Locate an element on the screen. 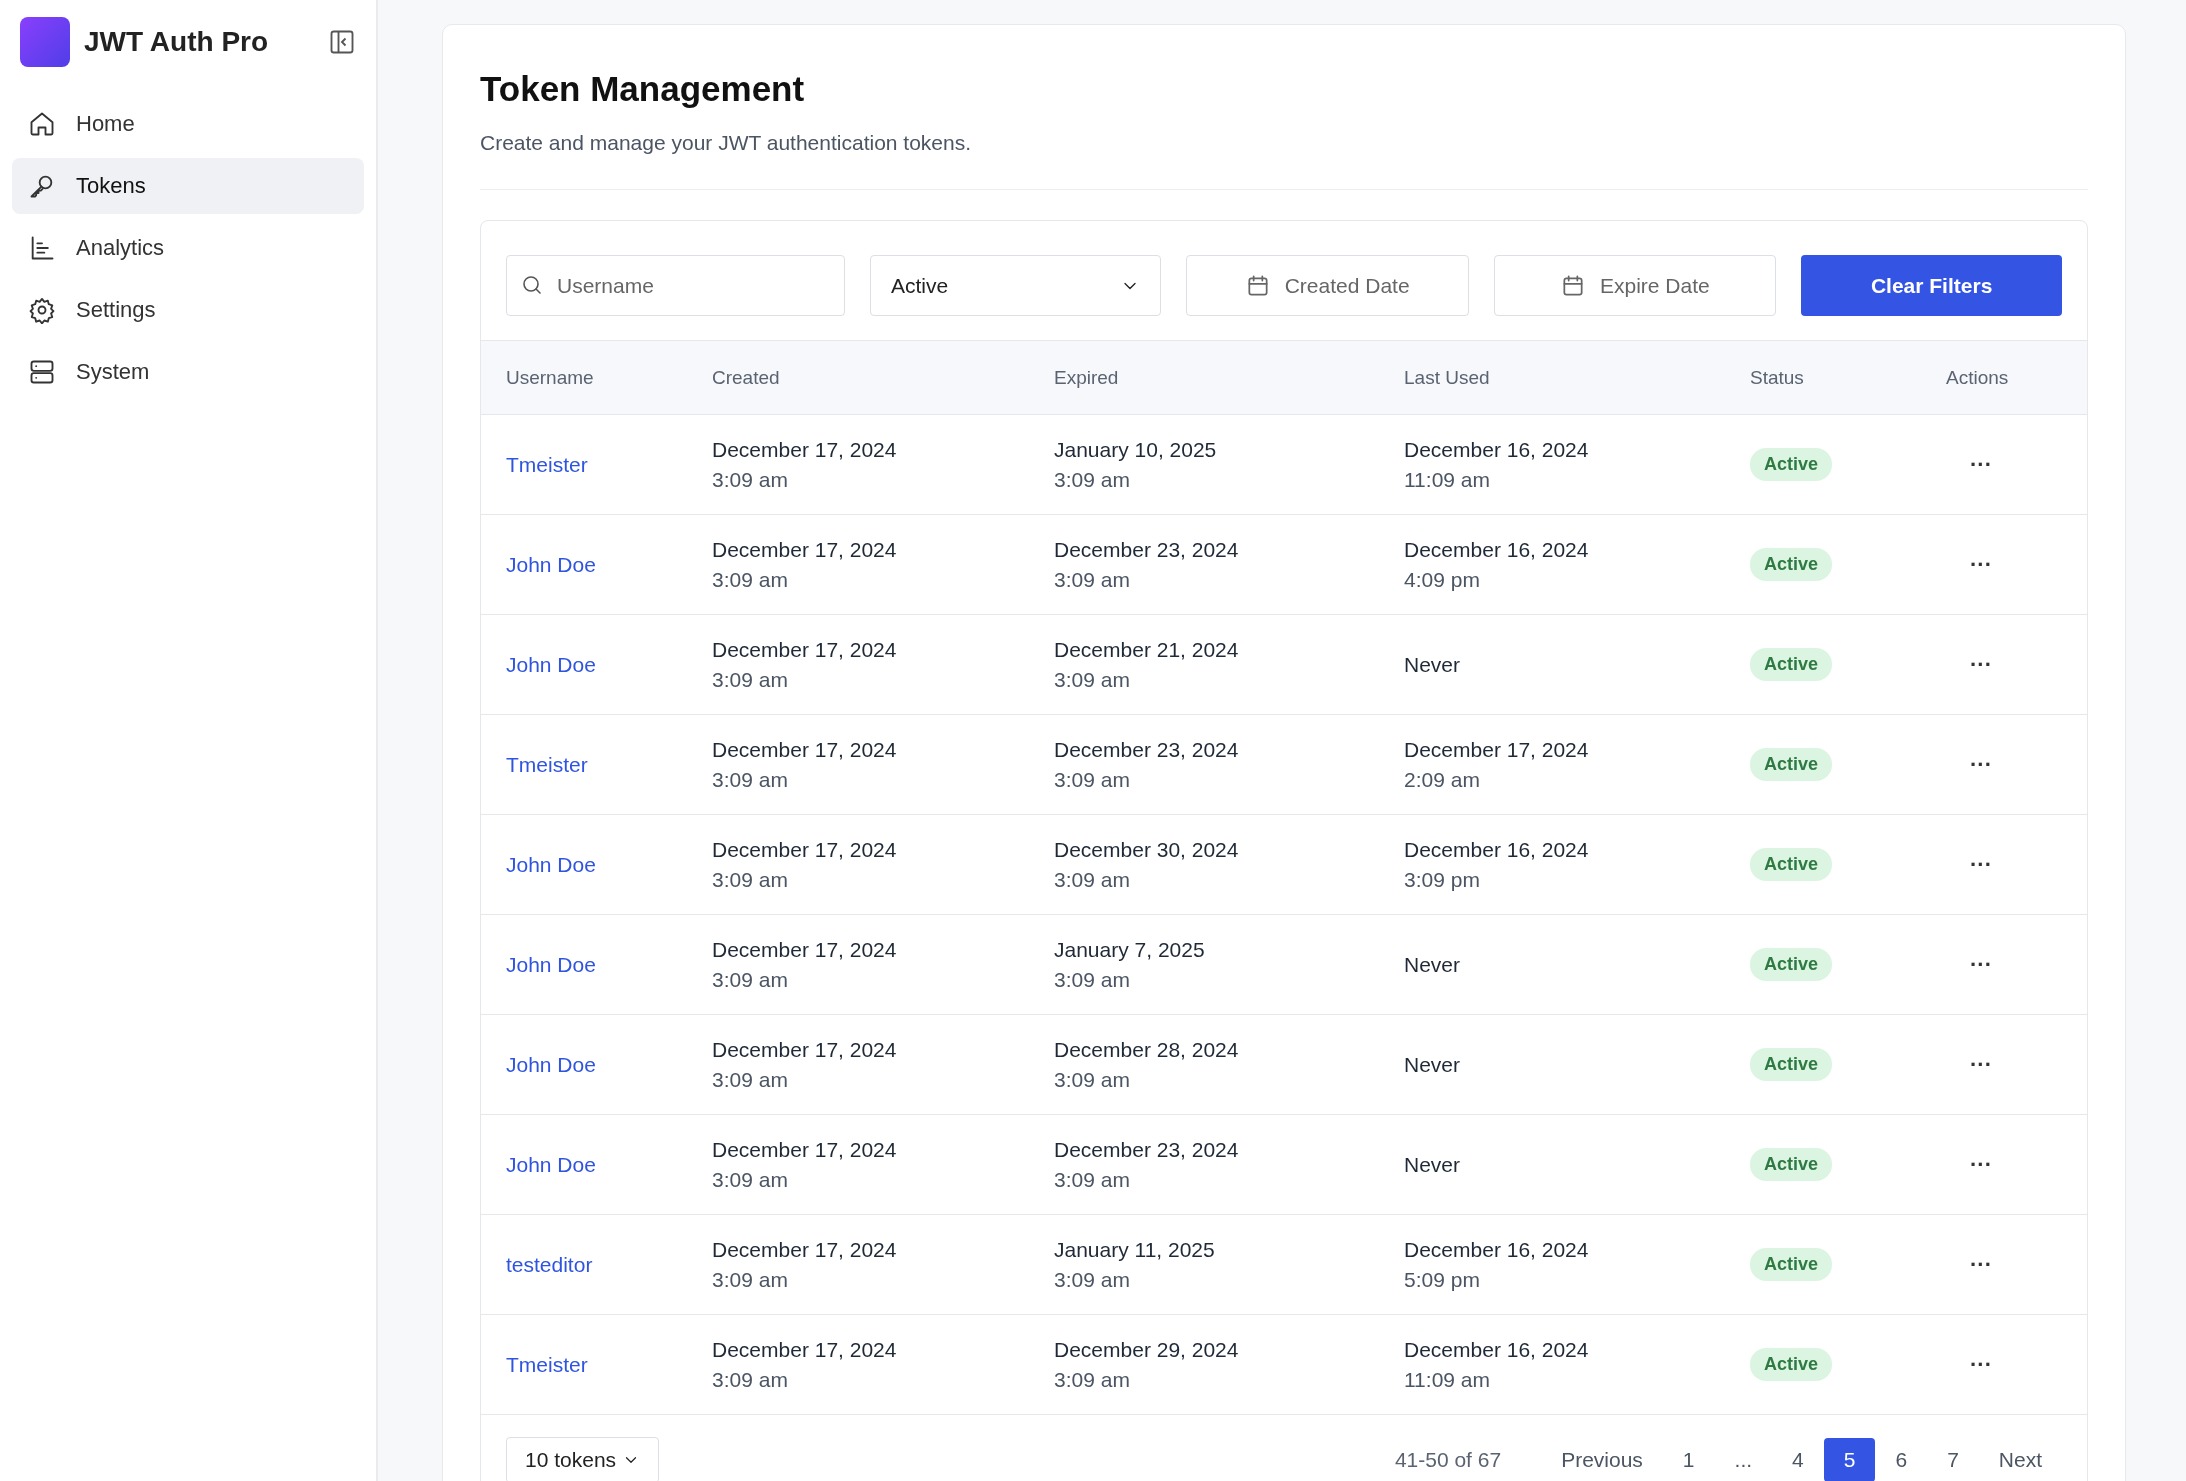 The image size is (2186, 1481). page-button: 5 is located at coordinates (1849, 1459).